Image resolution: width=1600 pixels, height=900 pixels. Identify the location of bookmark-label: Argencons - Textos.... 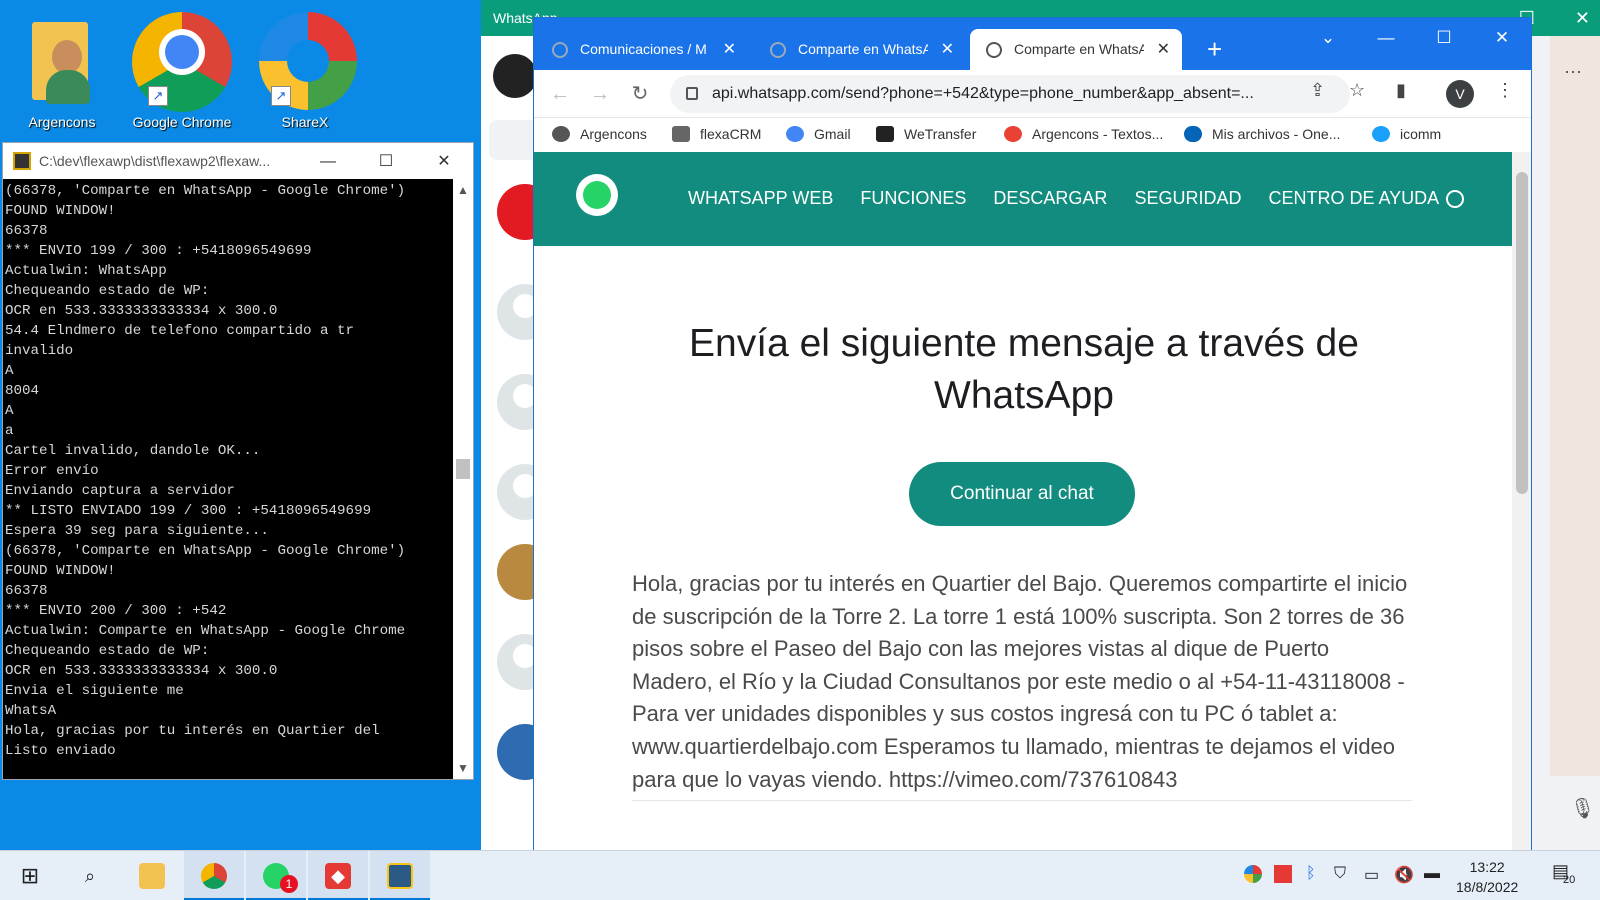
(1098, 134).